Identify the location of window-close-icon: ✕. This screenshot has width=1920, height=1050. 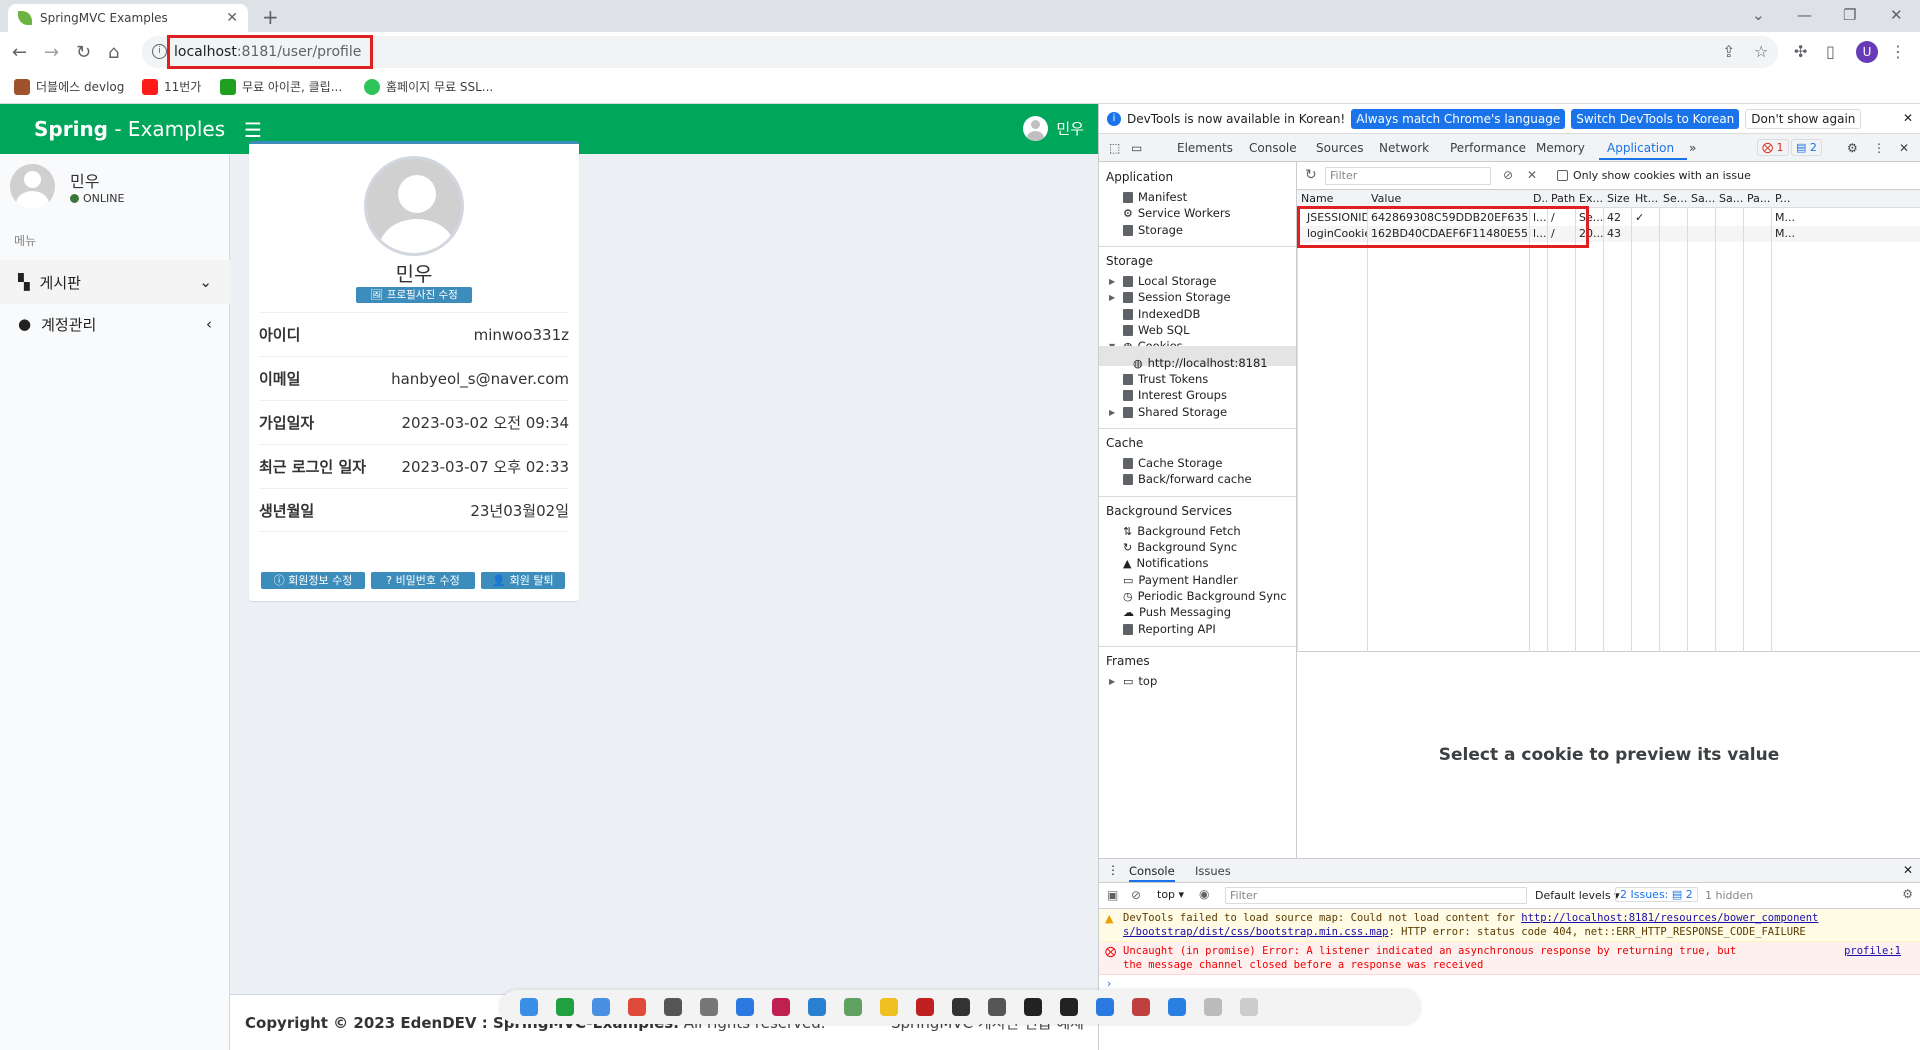
(1896, 15).